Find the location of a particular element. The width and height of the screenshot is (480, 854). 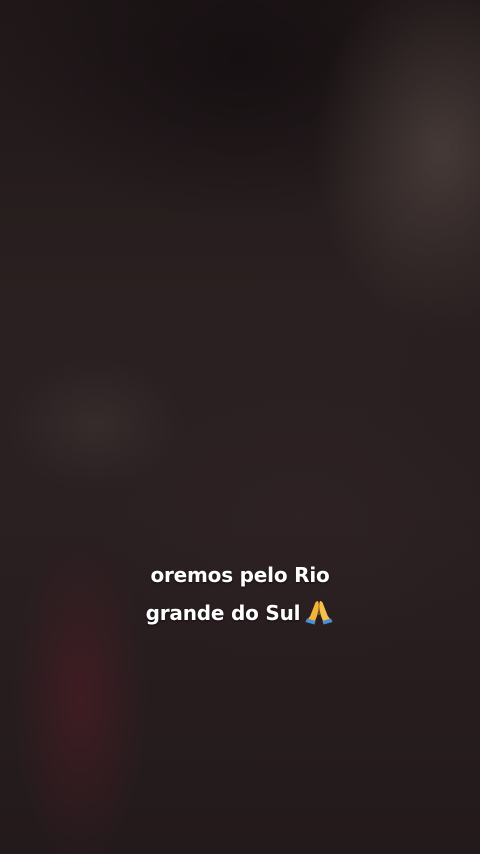

caption-overlay: oremos pelo Rio grande do Sul is located at coordinates (240, 594).